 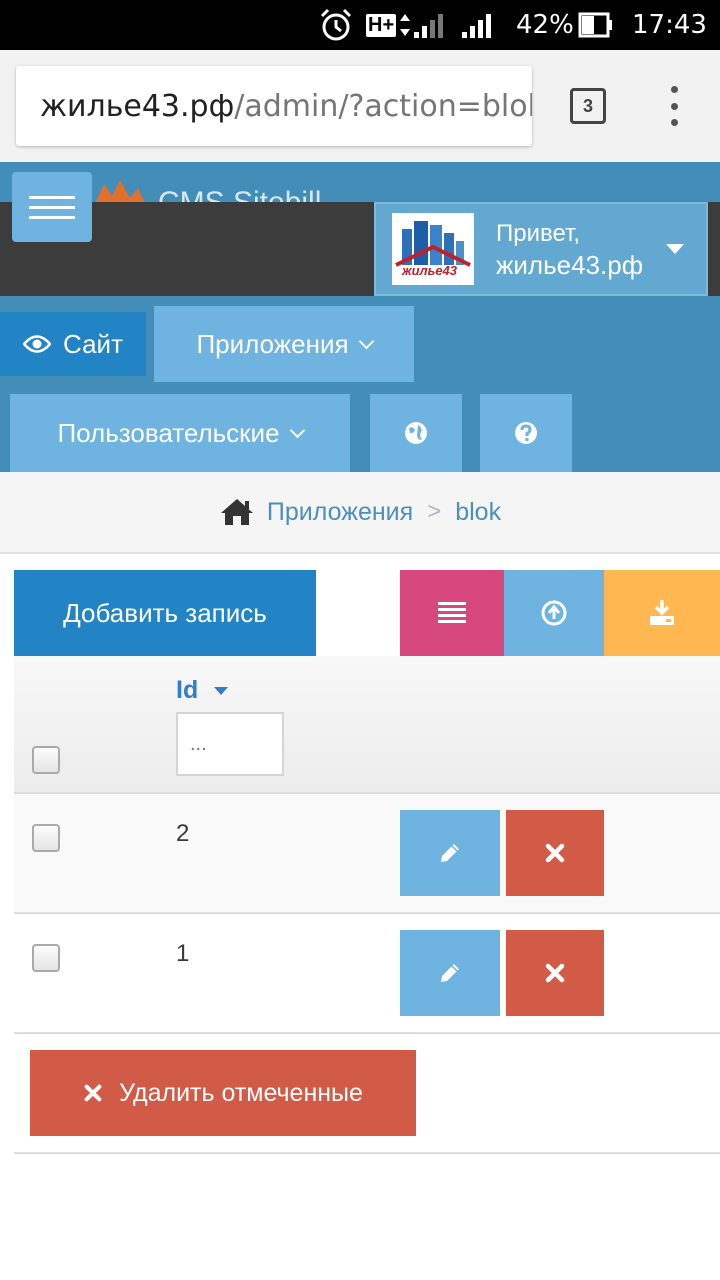 What do you see at coordinates (433, 249) in the screenshot?
I see `avatar: жилье43` at bounding box center [433, 249].